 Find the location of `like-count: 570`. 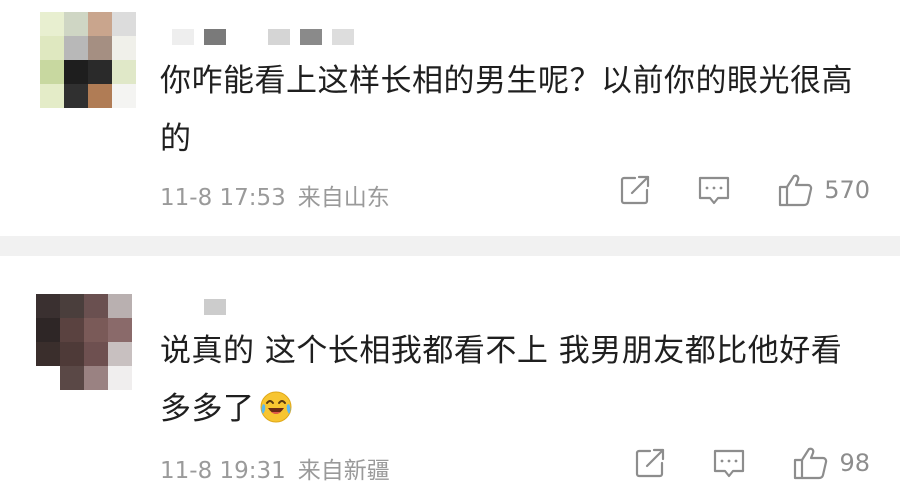

like-count: 570 is located at coordinates (847, 190).